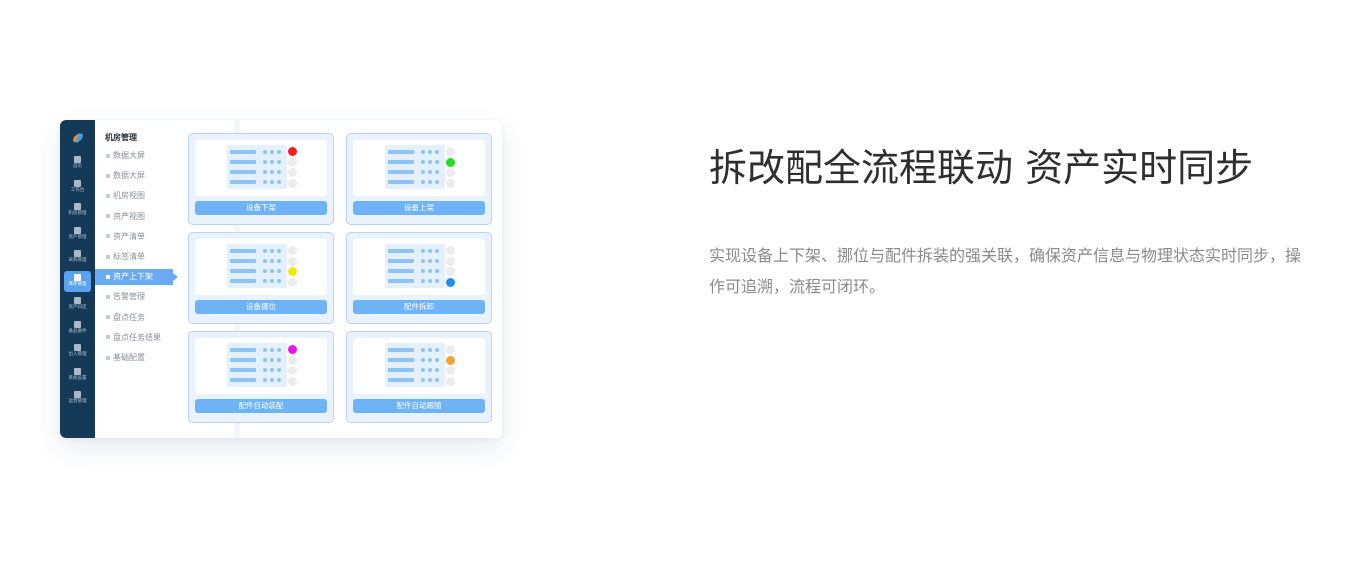 The height and width of the screenshot is (574, 1350). I want to click on menu-item-label: 盘点任务结果, so click(137, 337).